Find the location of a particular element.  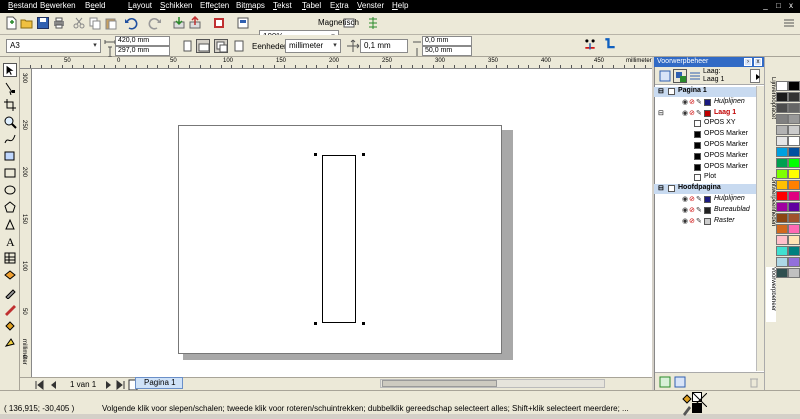

tab-lijnverloopfacet: Lijnverloopfacet is located at coordinates (771, 117).